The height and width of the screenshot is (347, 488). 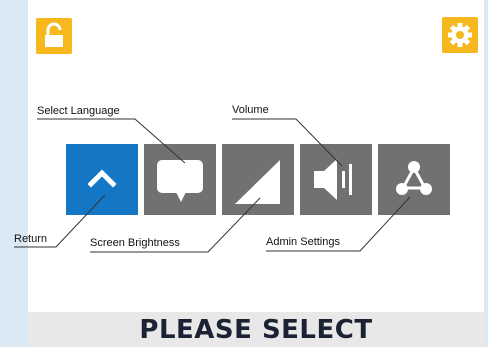 I want to click on speech-bubble-icon, so click(x=180, y=181).